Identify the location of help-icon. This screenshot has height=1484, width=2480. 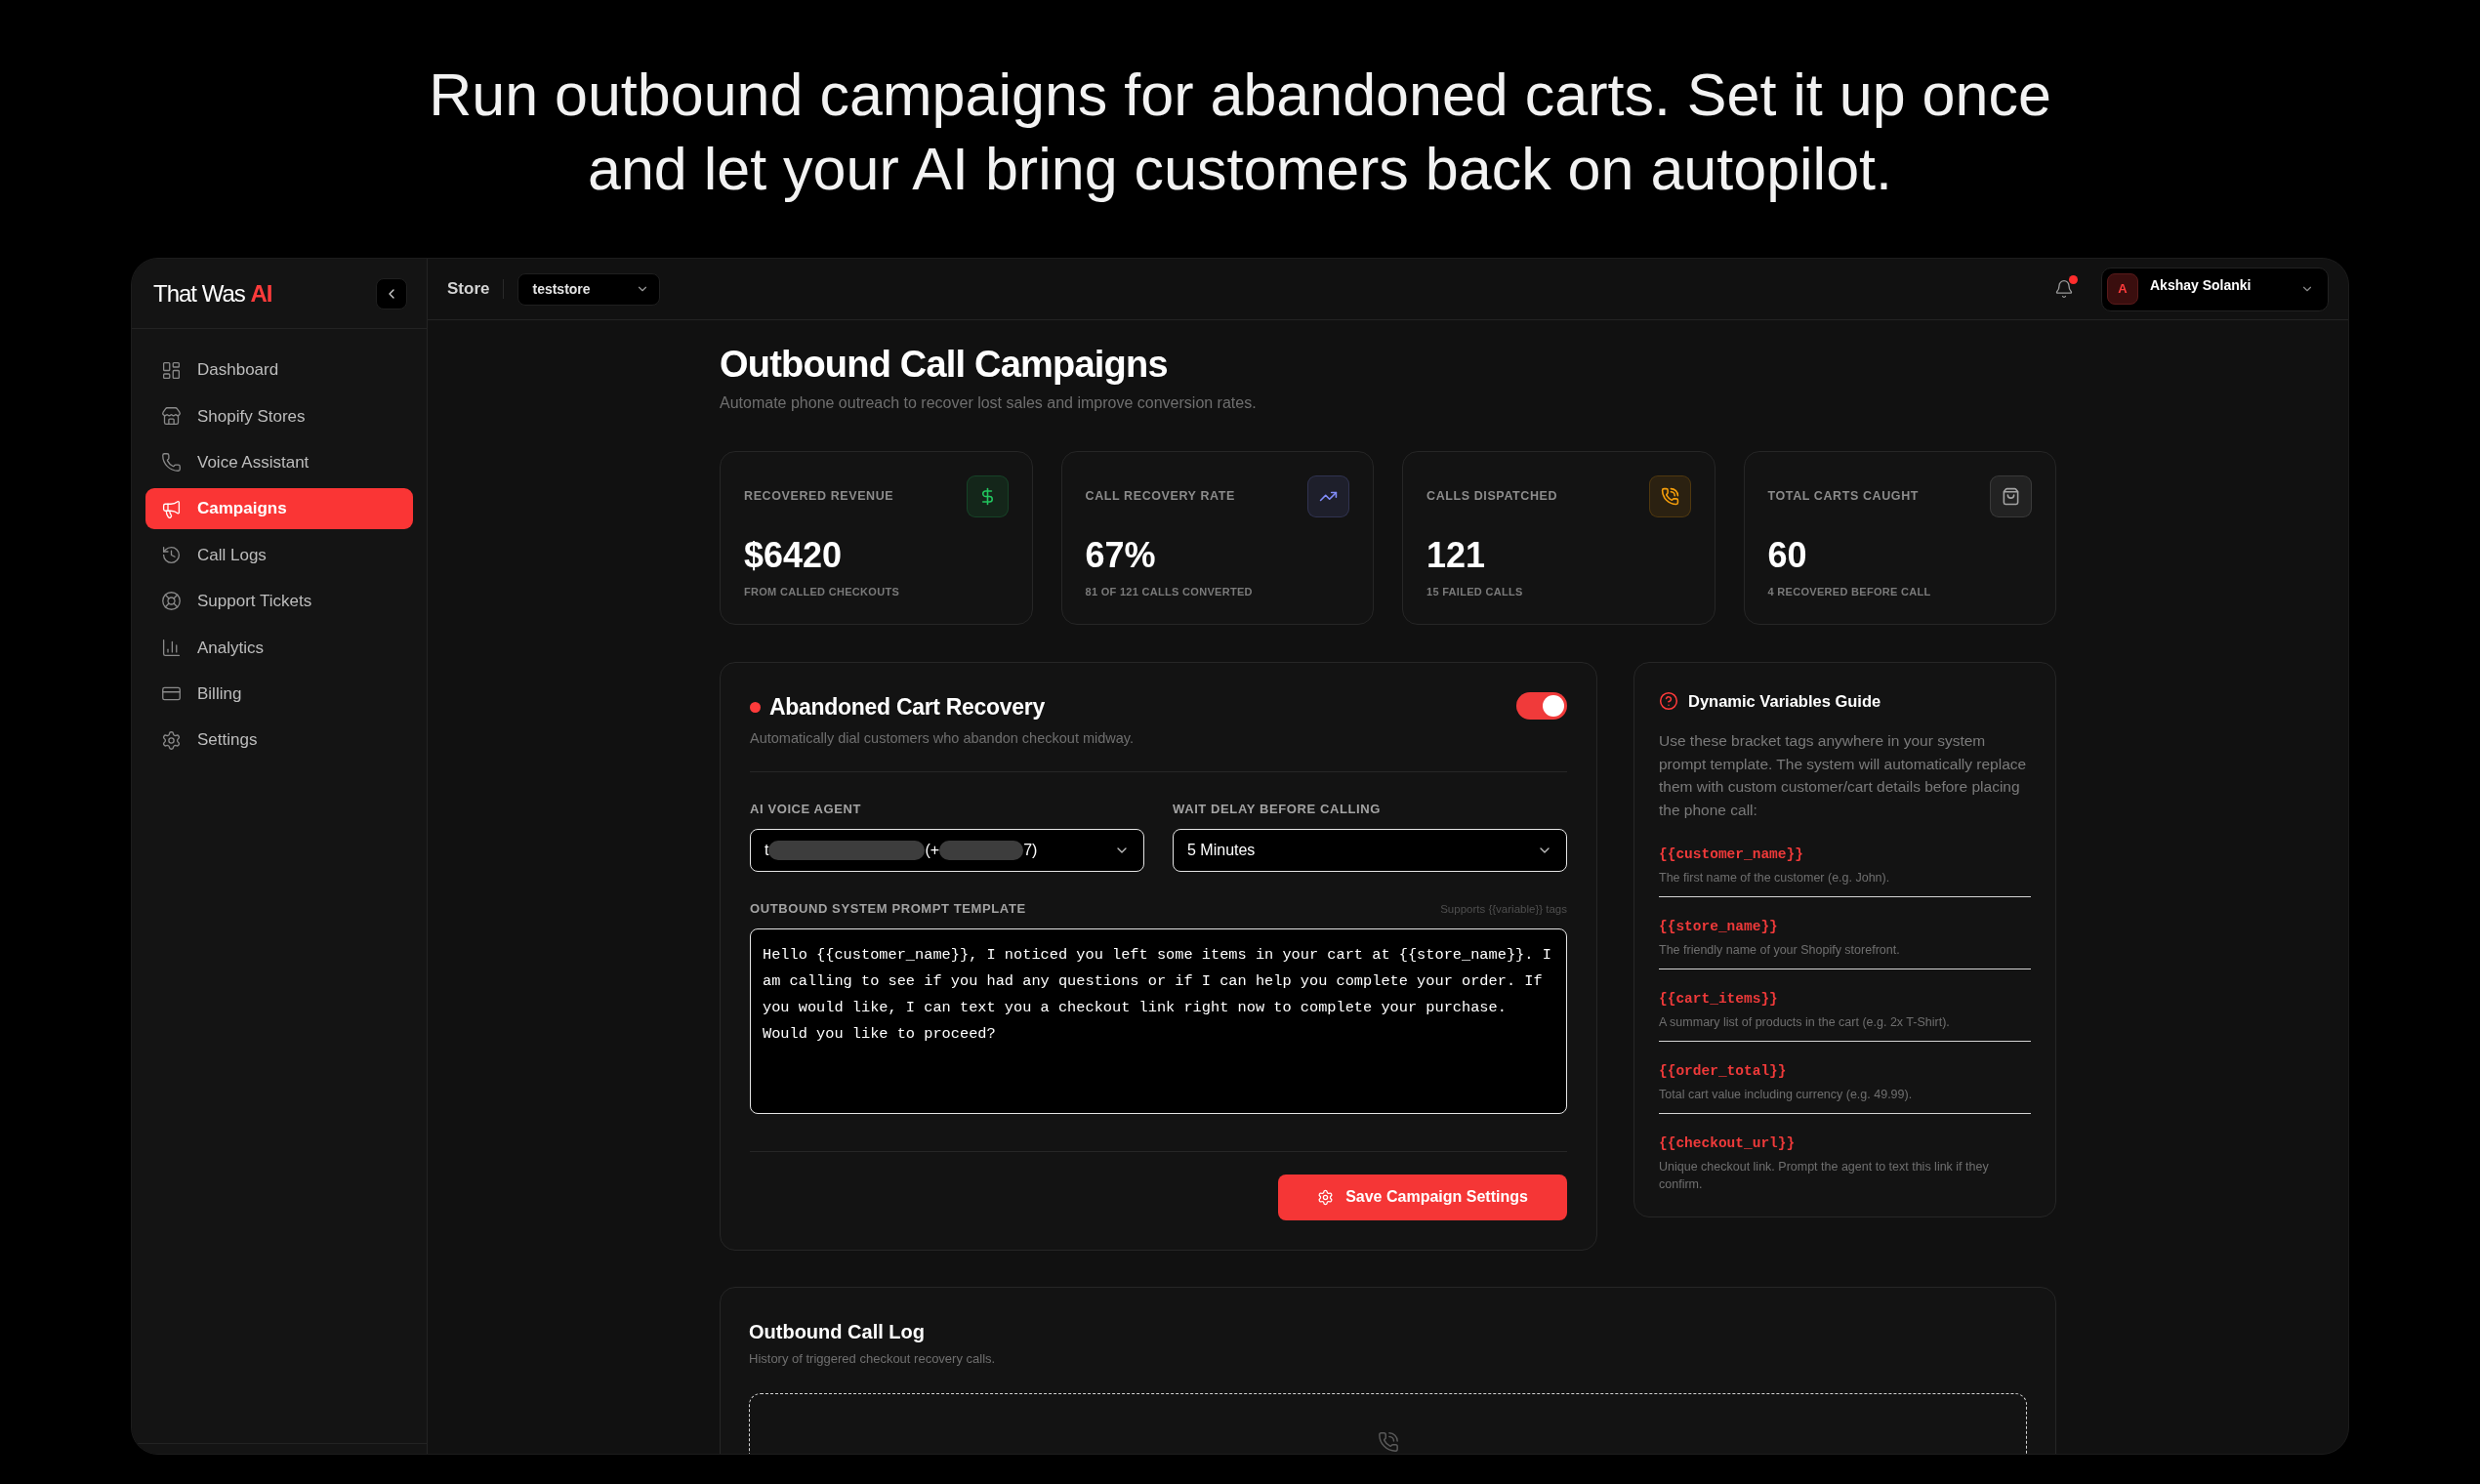
(1668, 701).